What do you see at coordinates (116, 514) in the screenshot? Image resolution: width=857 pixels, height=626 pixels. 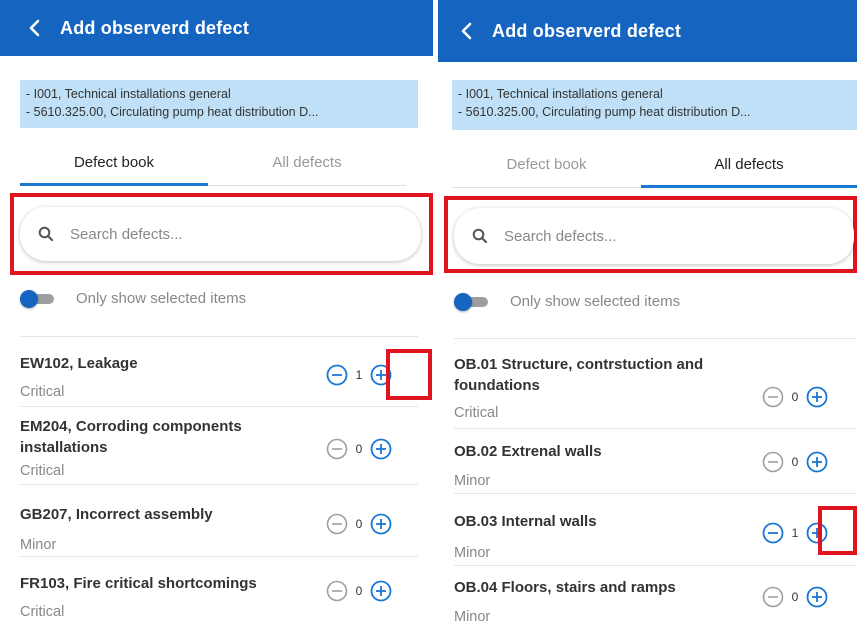 I see `defect-name: GB207, Incorrect assembly` at bounding box center [116, 514].